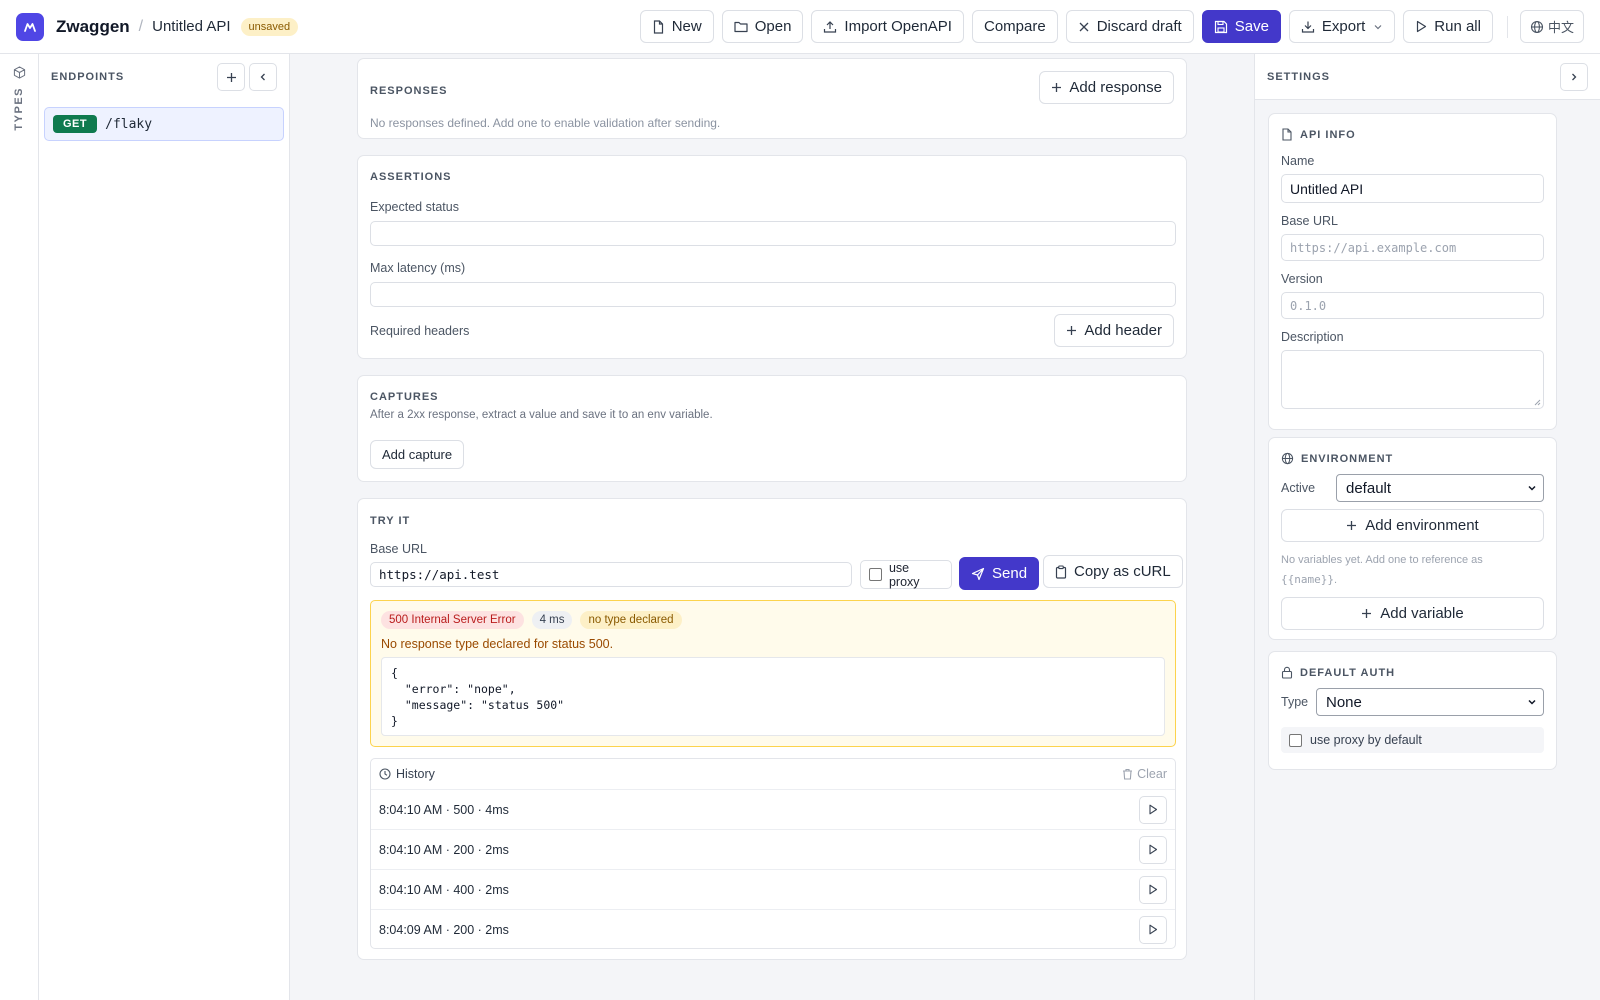 The width and height of the screenshot is (1600, 1000). What do you see at coordinates (1287, 458) in the screenshot?
I see `globe-icon` at bounding box center [1287, 458].